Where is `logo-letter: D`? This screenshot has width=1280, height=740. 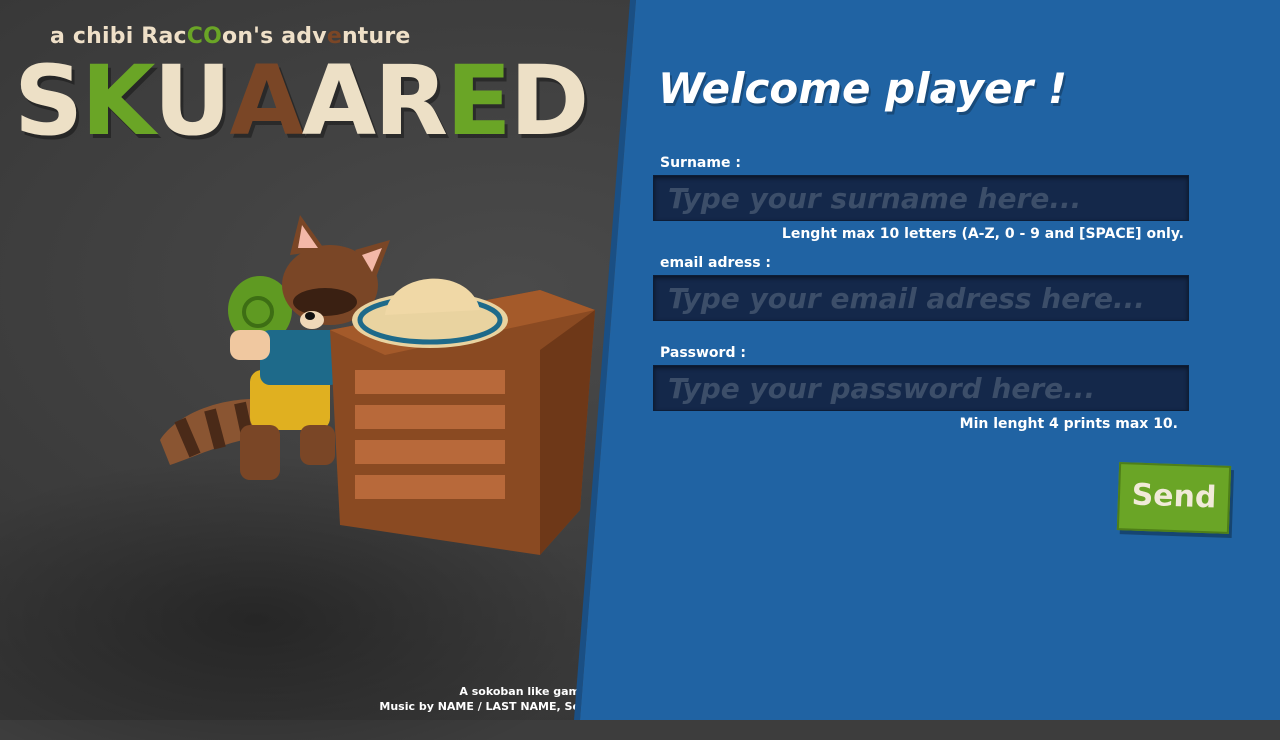 logo-letter: D is located at coordinates (549, 101).